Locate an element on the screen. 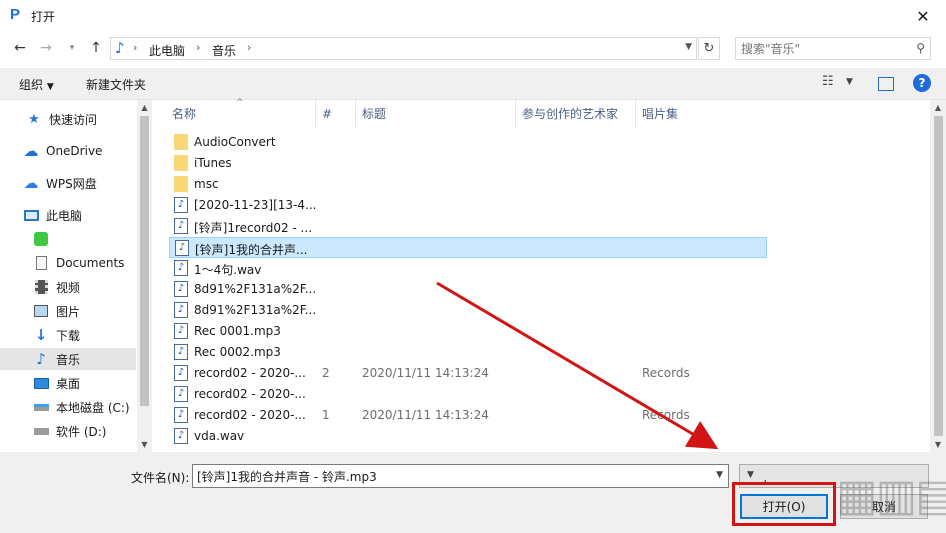  nav-item-label: Documents is located at coordinates (90, 263).